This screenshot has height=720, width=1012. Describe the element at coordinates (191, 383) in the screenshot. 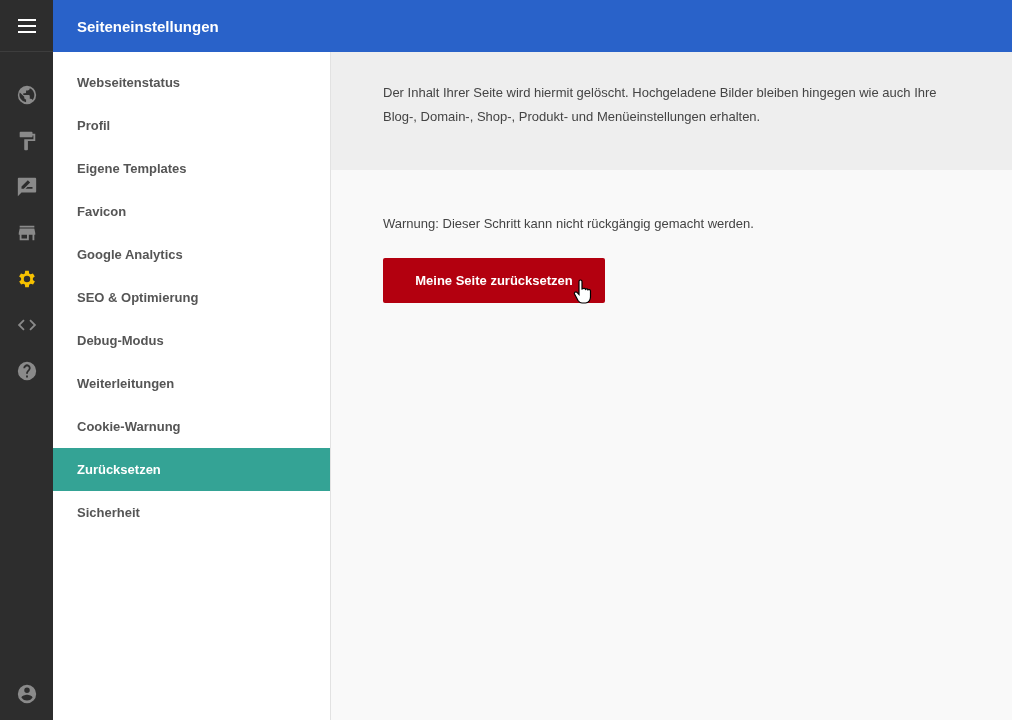

I see `menu-item: Weiterleitungen` at that location.